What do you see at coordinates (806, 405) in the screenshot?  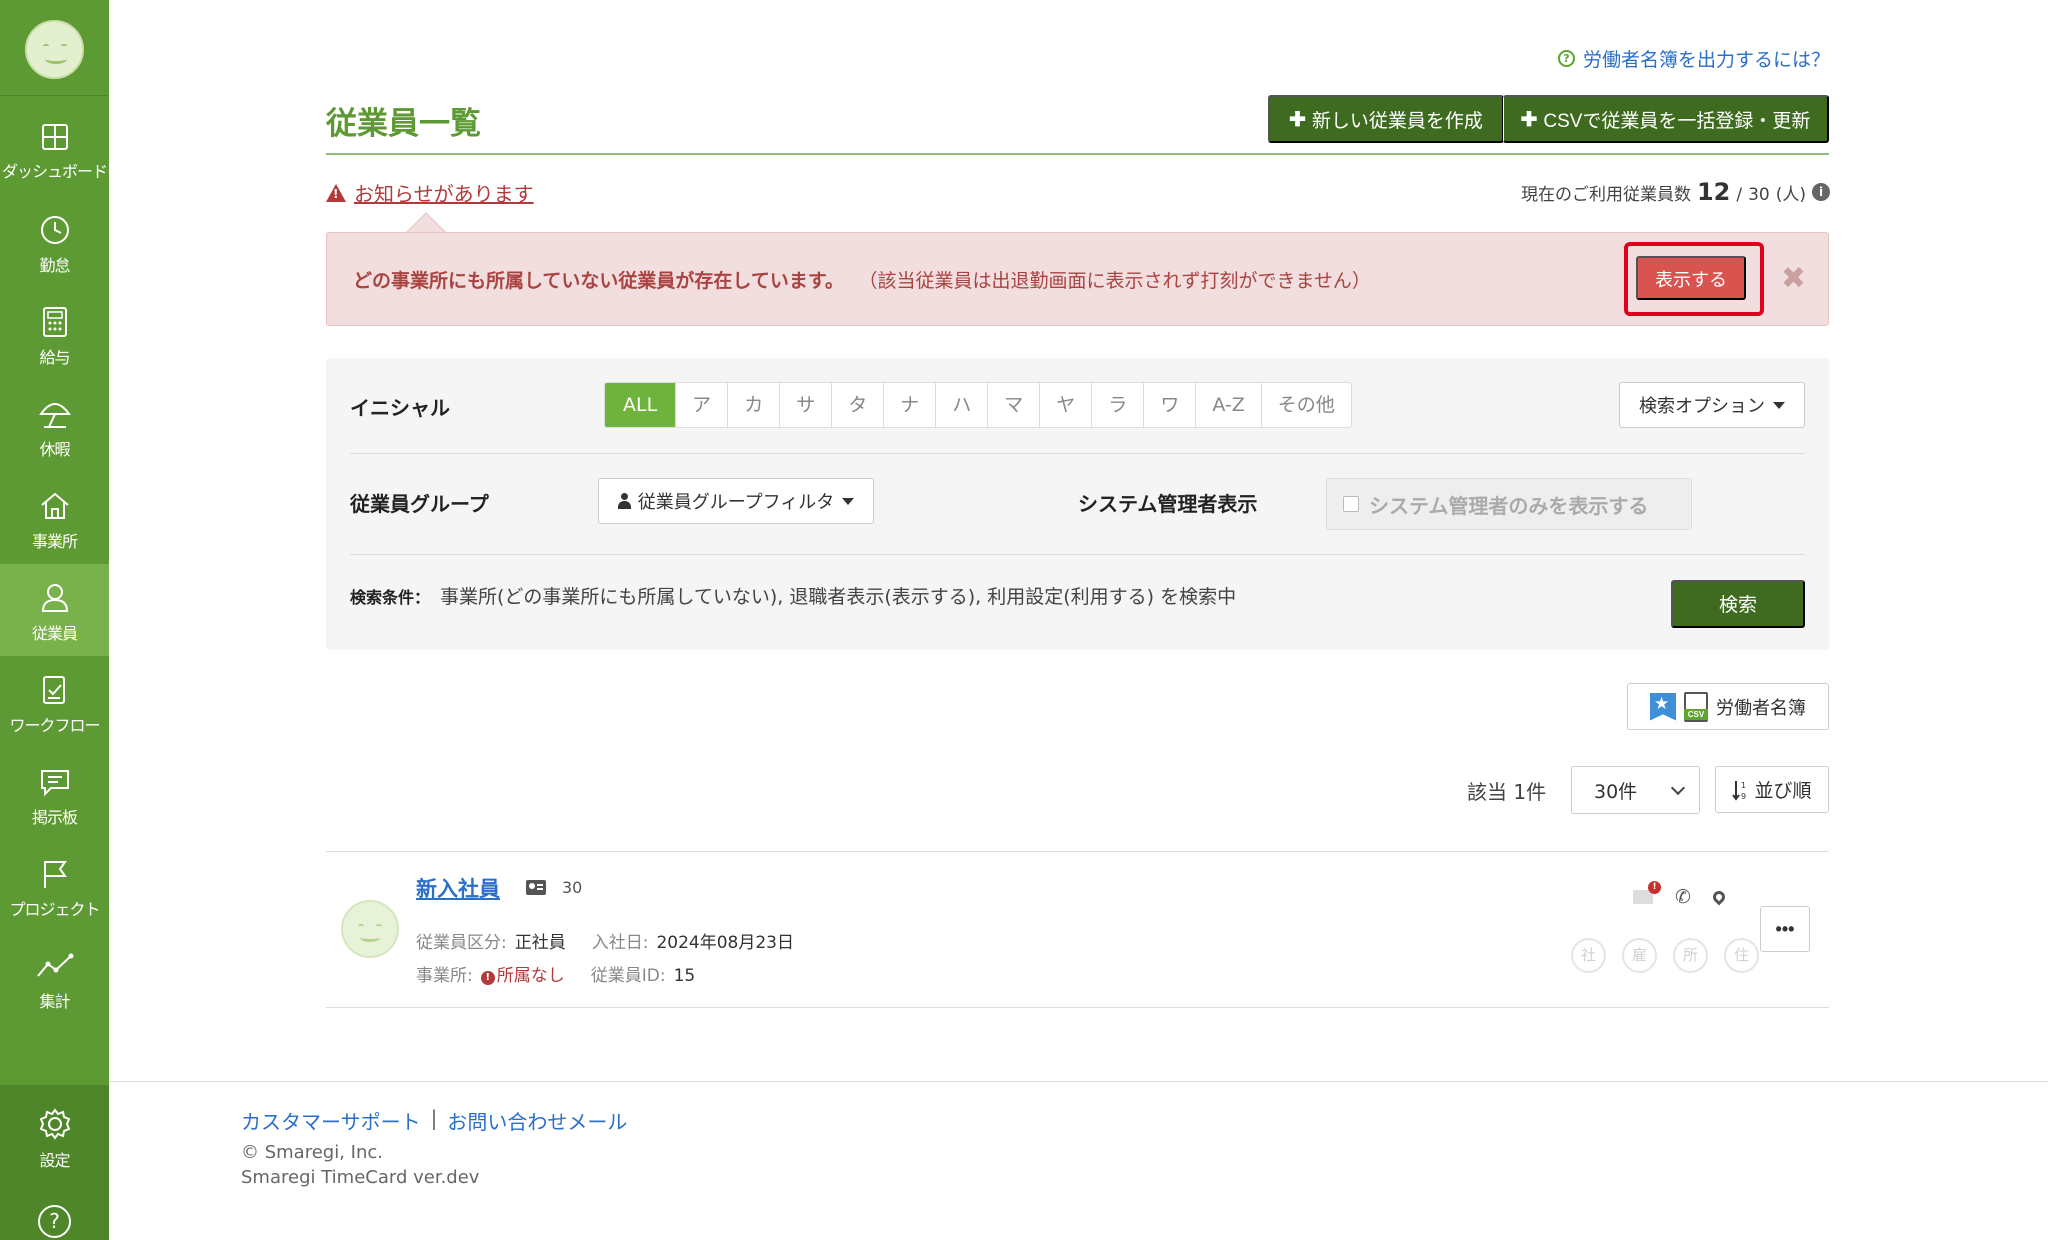 I see `initial-sa: サ` at bounding box center [806, 405].